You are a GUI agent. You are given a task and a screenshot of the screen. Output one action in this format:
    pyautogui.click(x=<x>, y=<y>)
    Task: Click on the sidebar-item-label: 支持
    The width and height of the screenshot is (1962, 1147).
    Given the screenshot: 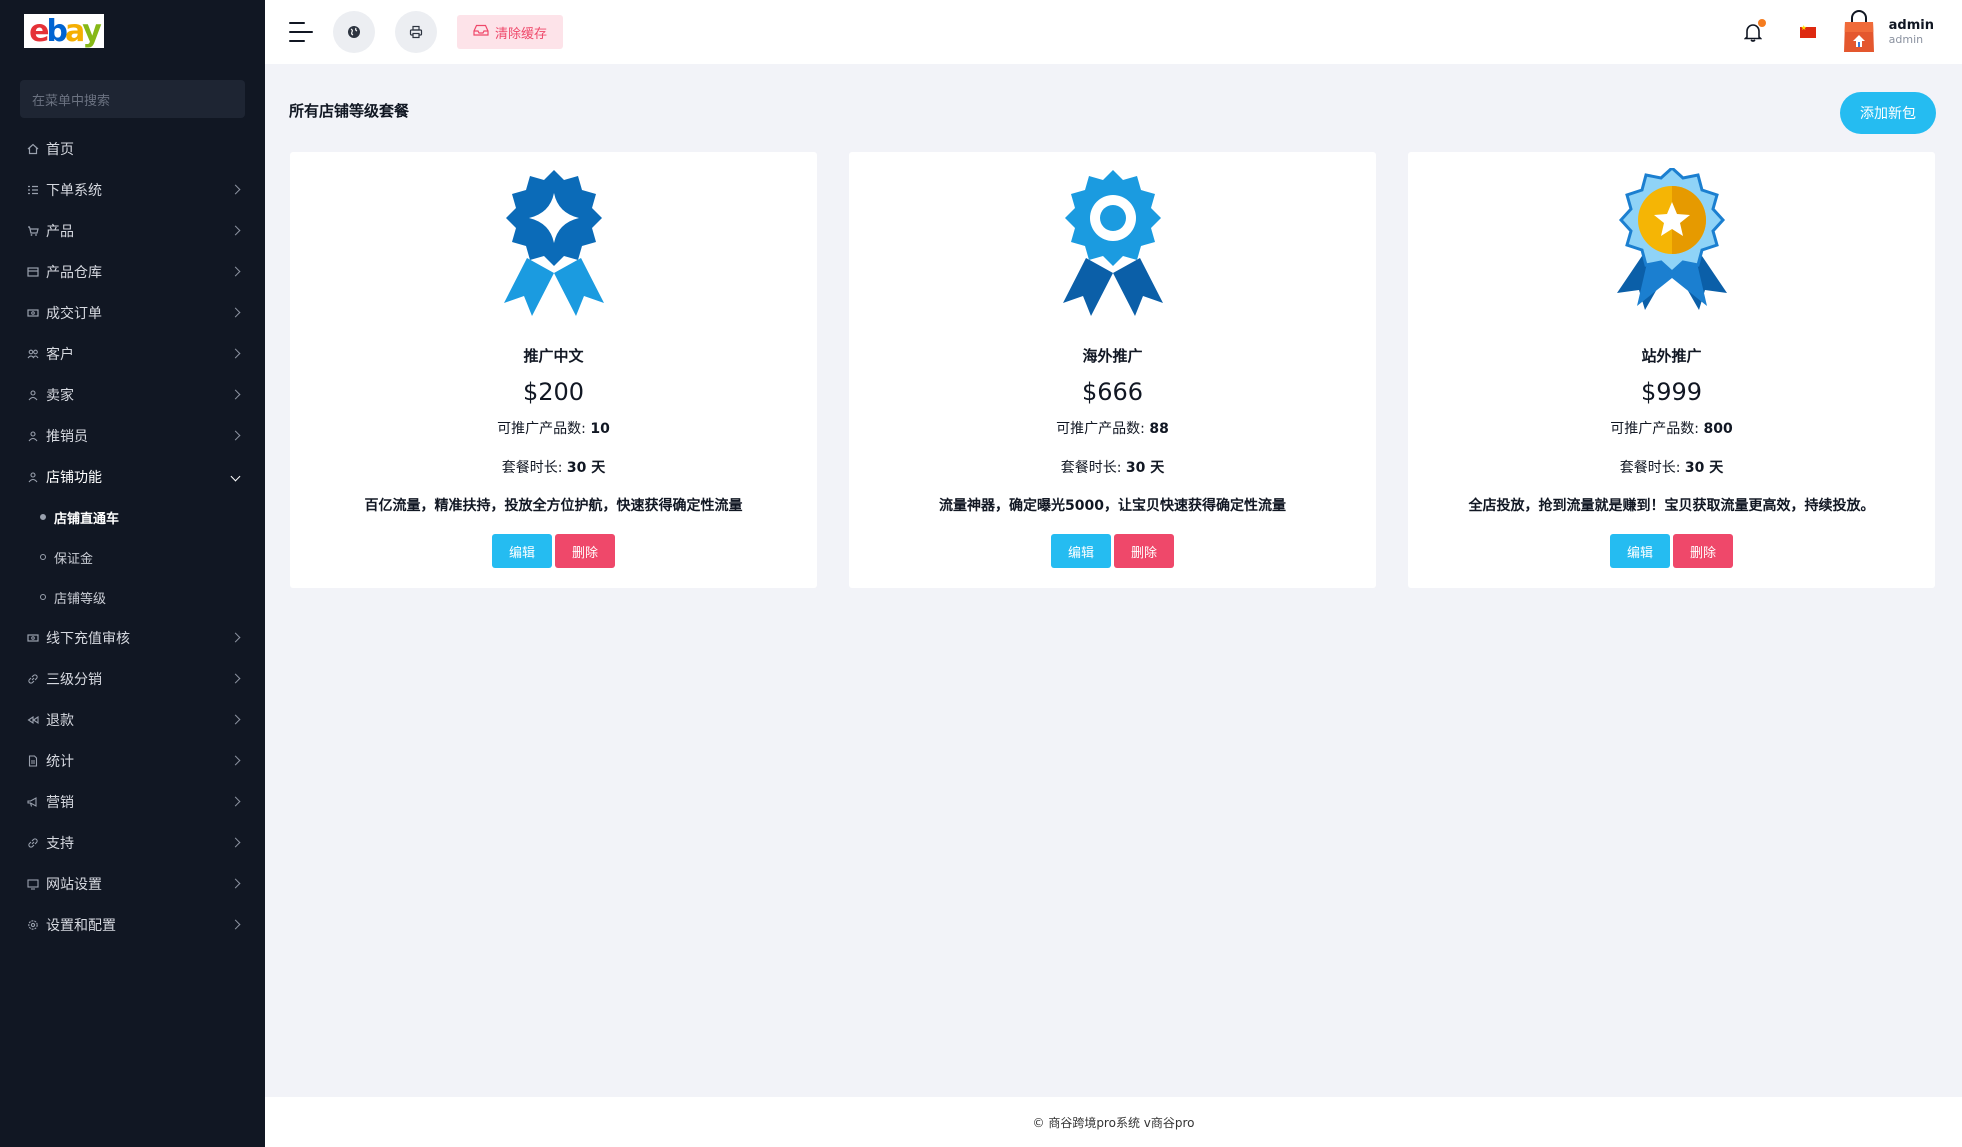 What is the action you would take?
    pyautogui.click(x=60, y=843)
    